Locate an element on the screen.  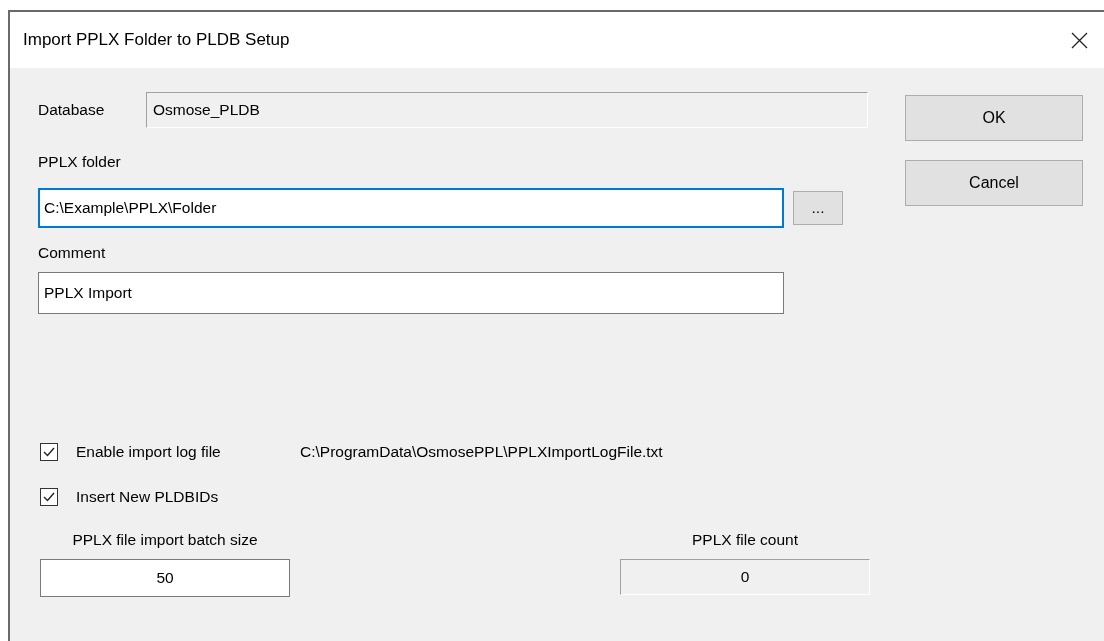
log-file-path: C:\ProgramData\OsmosePPL\PPLXImportLogFile.txt is located at coordinates (481, 452).